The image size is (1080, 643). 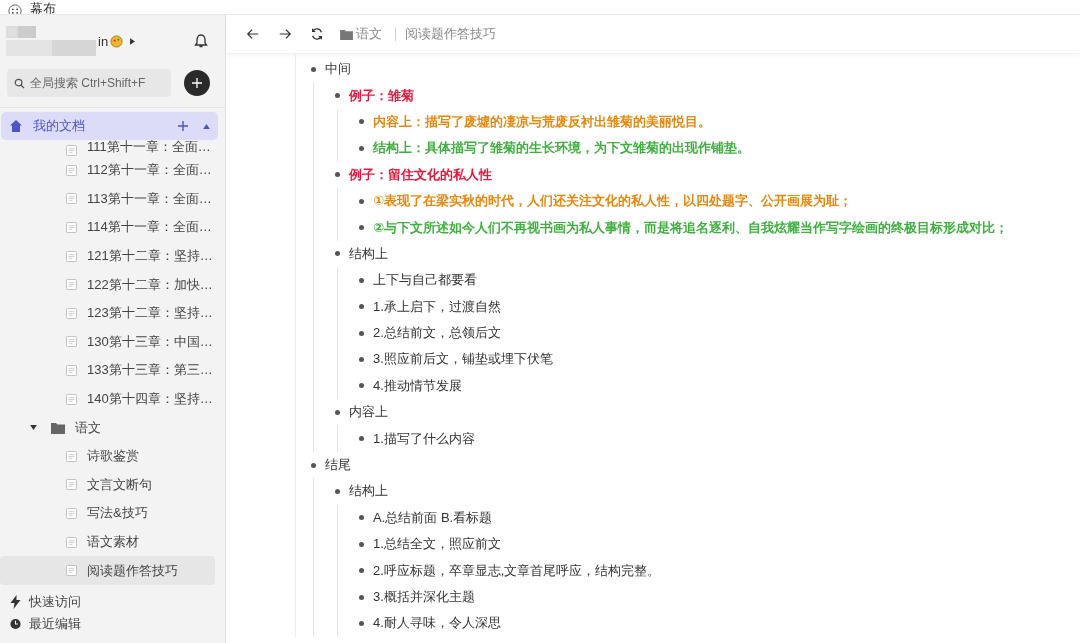 I want to click on user-name: in, so click(x=103, y=41).